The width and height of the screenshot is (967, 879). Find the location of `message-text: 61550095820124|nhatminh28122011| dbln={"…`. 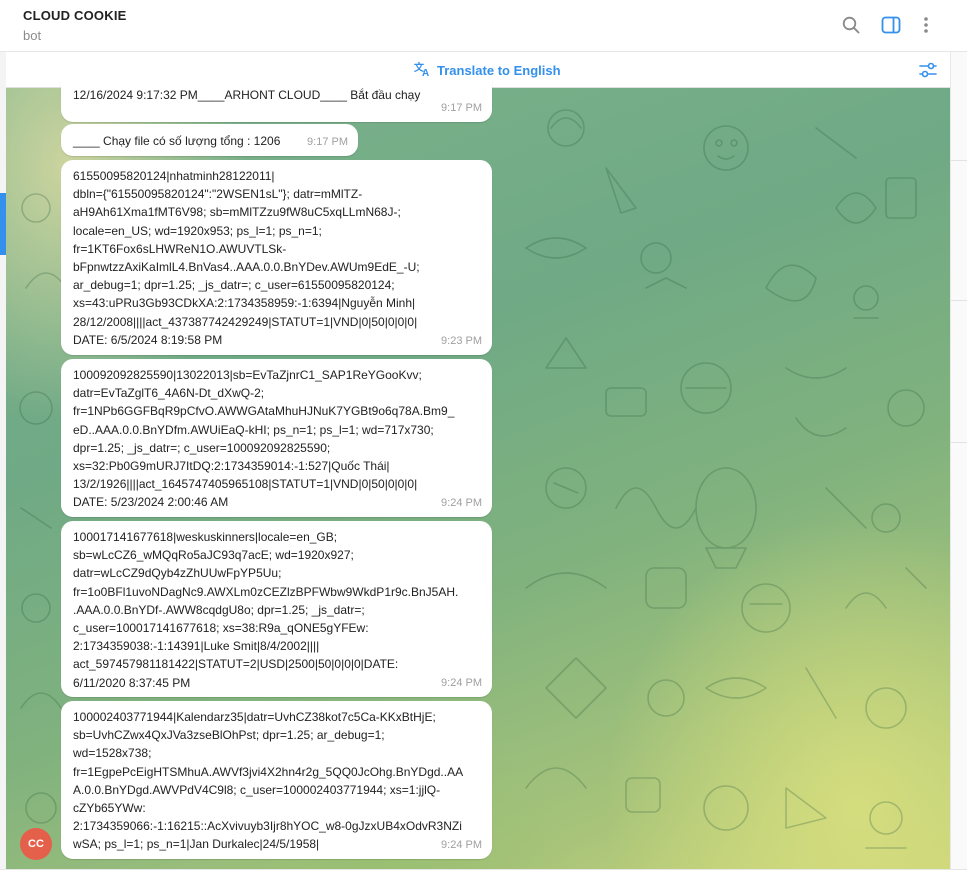

message-text: 61550095820124|nhatminh28122011| dbln={"… is located at coordinates (246, 258).